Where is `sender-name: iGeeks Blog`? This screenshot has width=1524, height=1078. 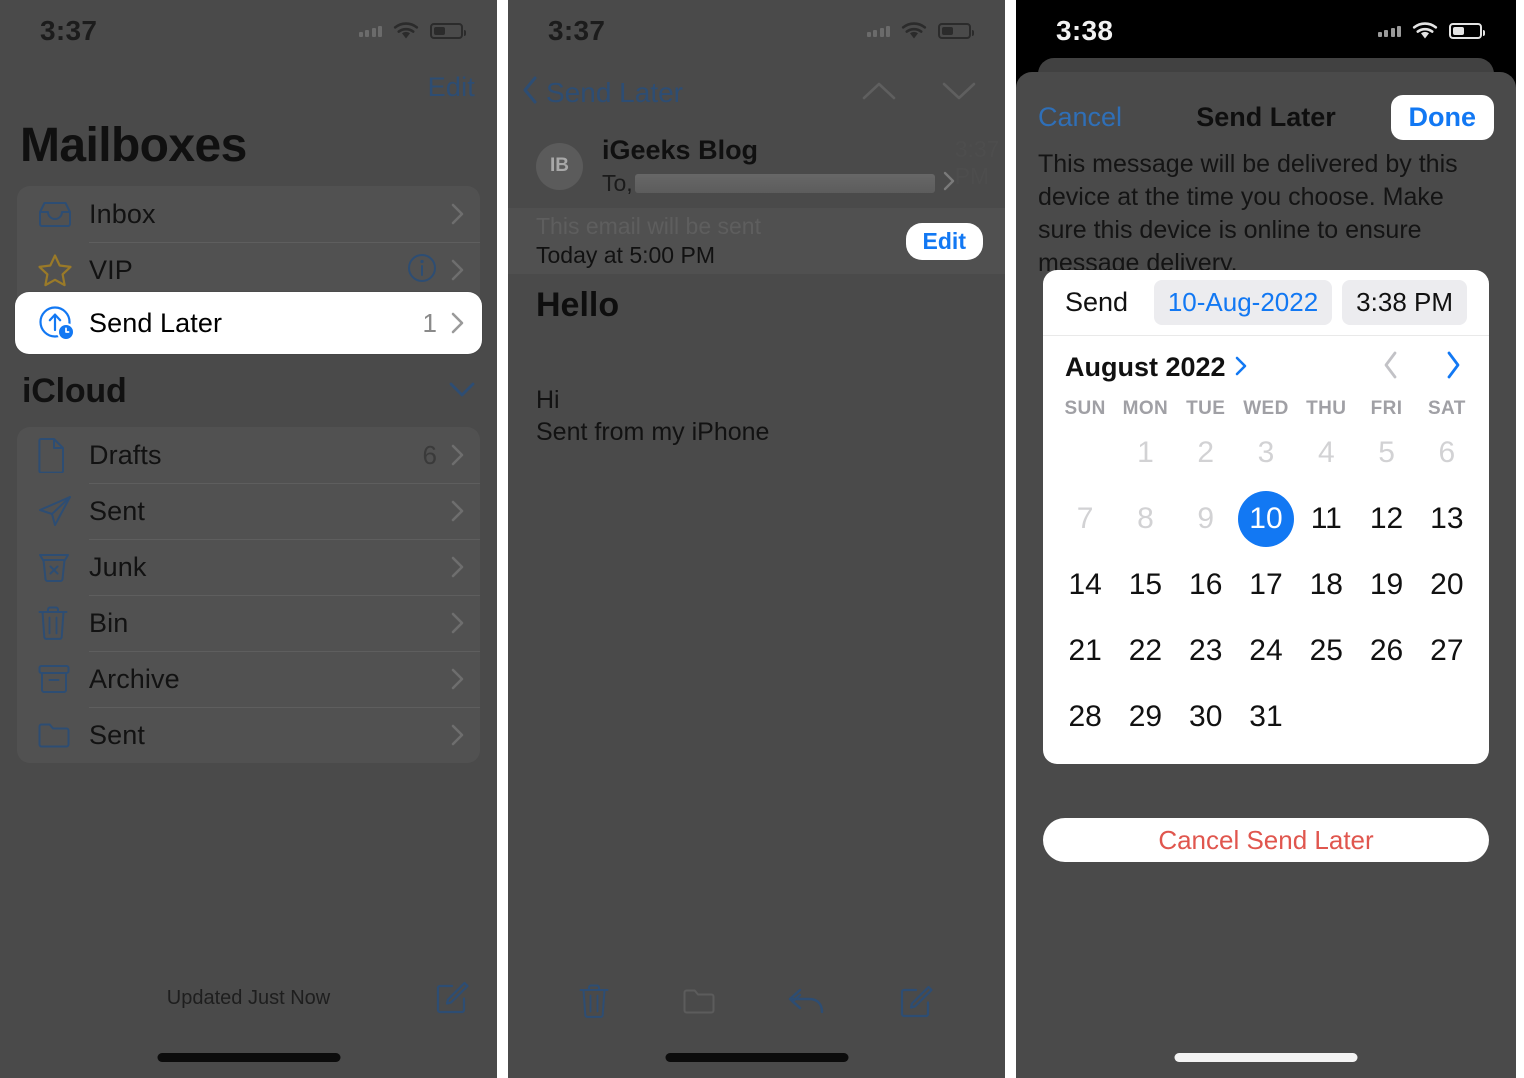
sender-name: iGeeks Blog is located at coordinates (680, 150).